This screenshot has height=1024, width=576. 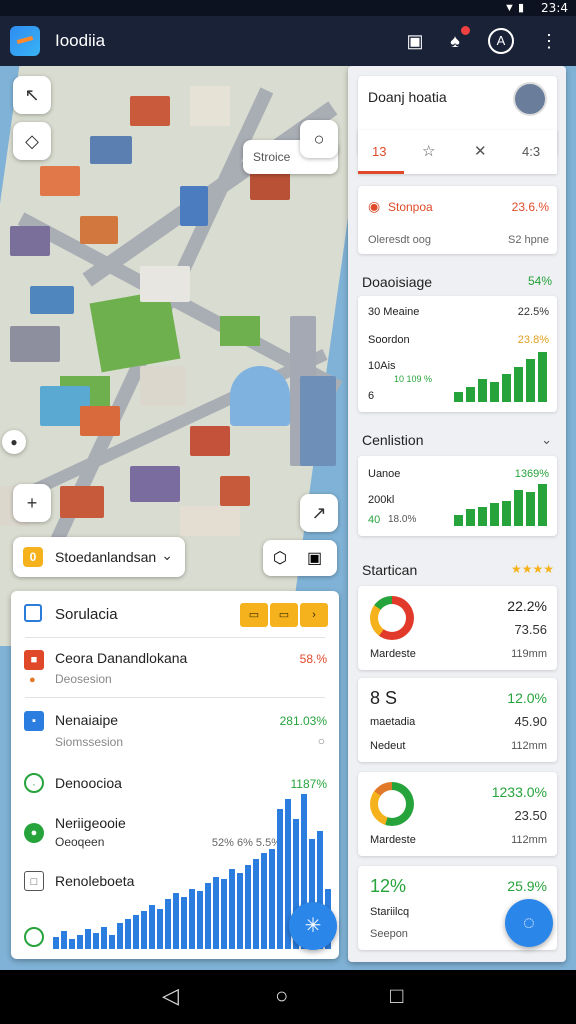 What do you see at coordinates (319, 513) in the screenshot?
I see `map-direction-button: ↗` at bounding box center [319, 513].